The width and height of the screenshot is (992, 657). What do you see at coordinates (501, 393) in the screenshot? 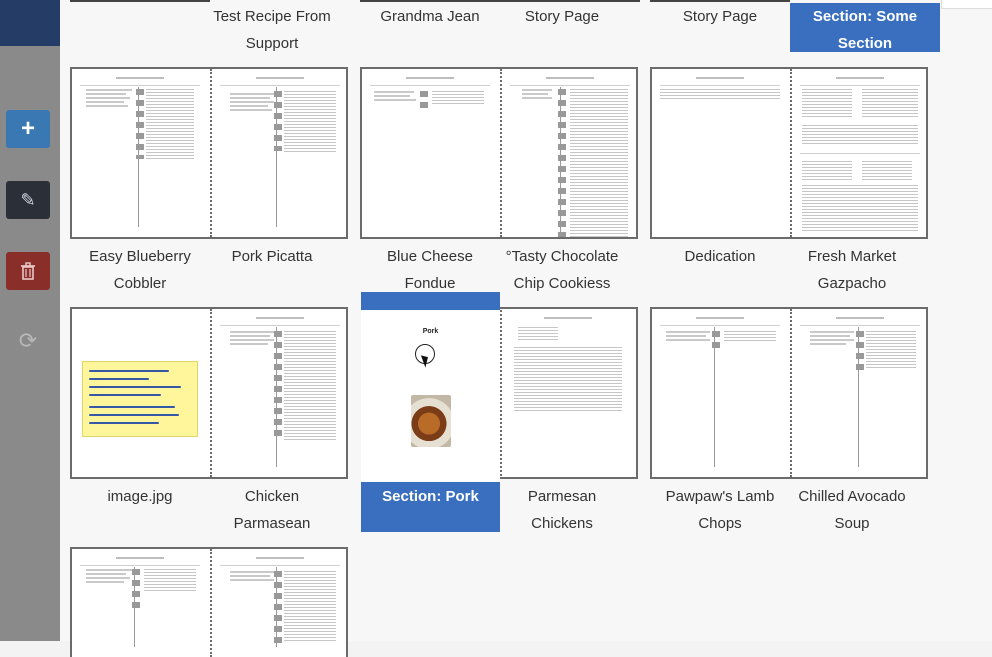
I see `spread-divider` at bounding box center [501, 393].